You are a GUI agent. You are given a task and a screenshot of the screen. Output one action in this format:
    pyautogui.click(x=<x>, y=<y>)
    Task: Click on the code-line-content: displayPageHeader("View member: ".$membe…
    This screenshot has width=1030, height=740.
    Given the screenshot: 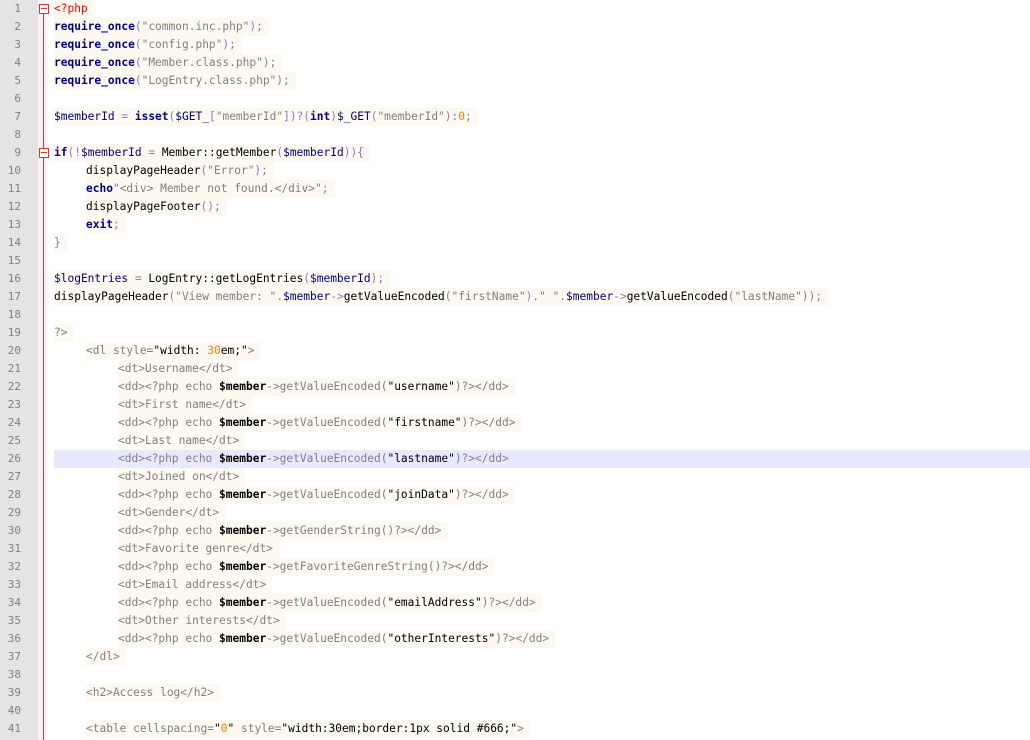 What is the action you would take?
    pyautogui.click(x=542, y=297)
    